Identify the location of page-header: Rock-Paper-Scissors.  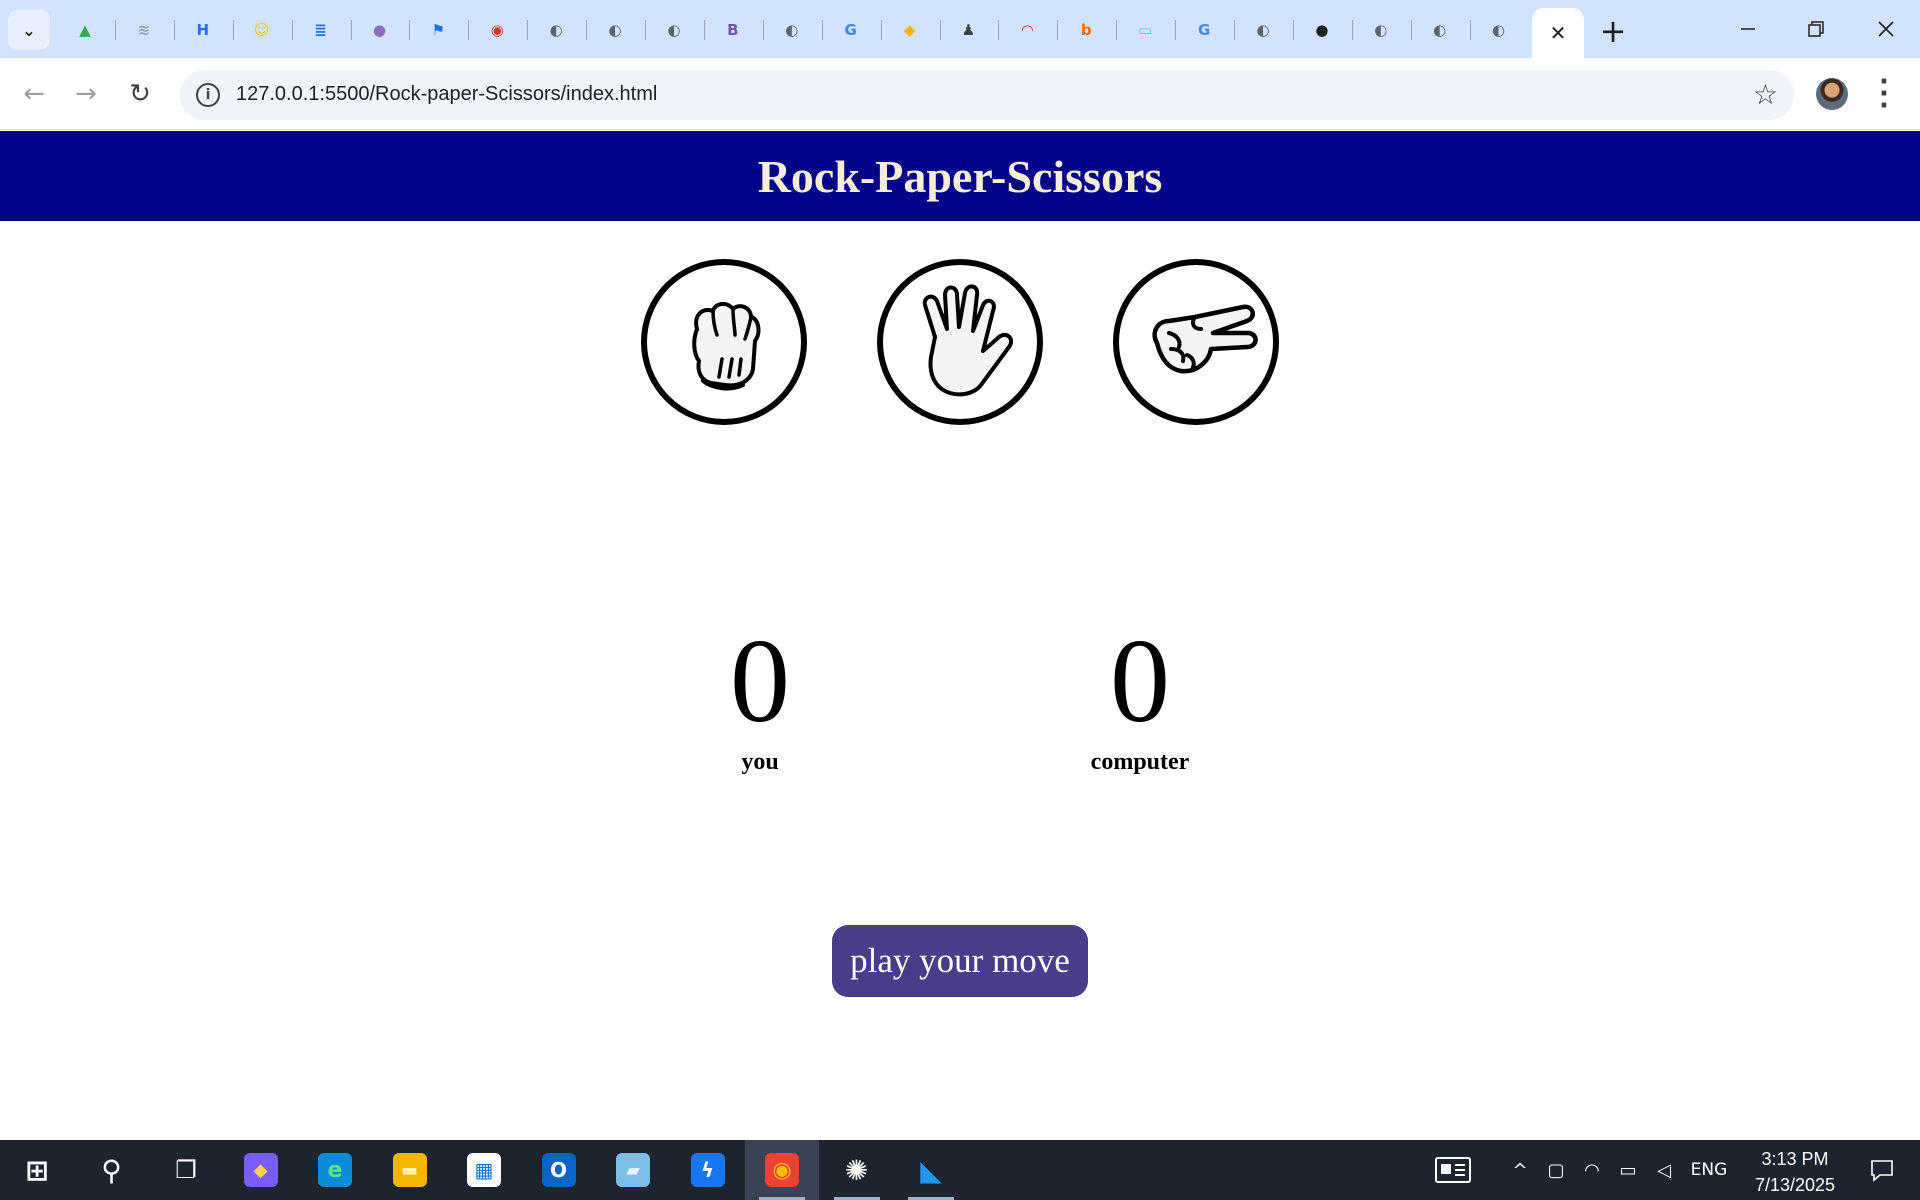
(960, 176).